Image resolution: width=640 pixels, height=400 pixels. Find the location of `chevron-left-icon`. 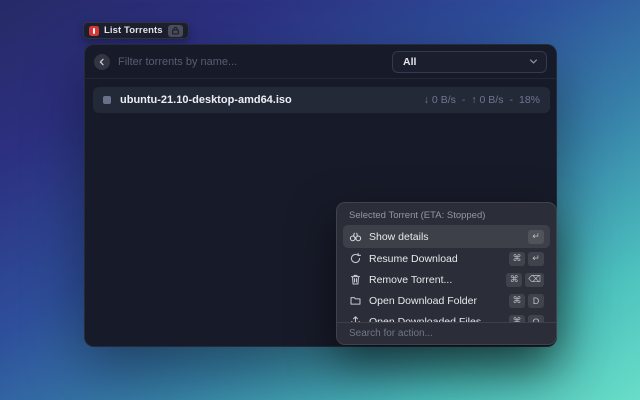

chevron-left-icon is located at coordinates (101, 61).